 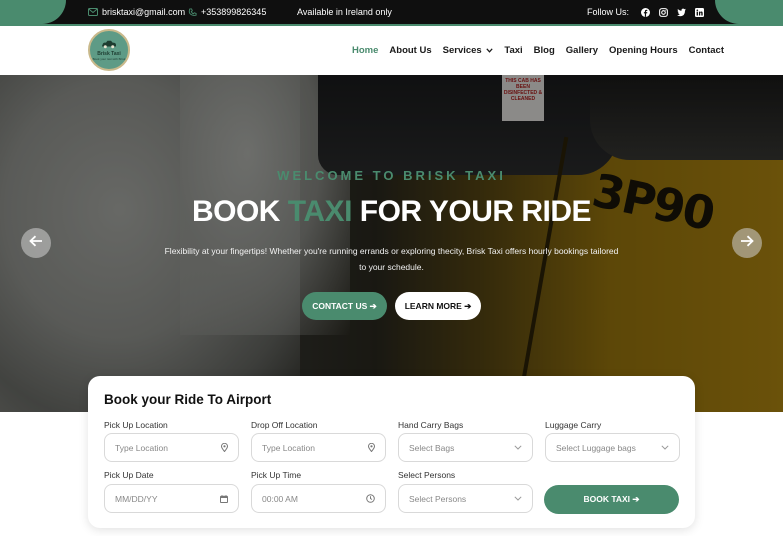 I want to click on pickup-location-label: Pick Up Location, so click(x=136, y=425).